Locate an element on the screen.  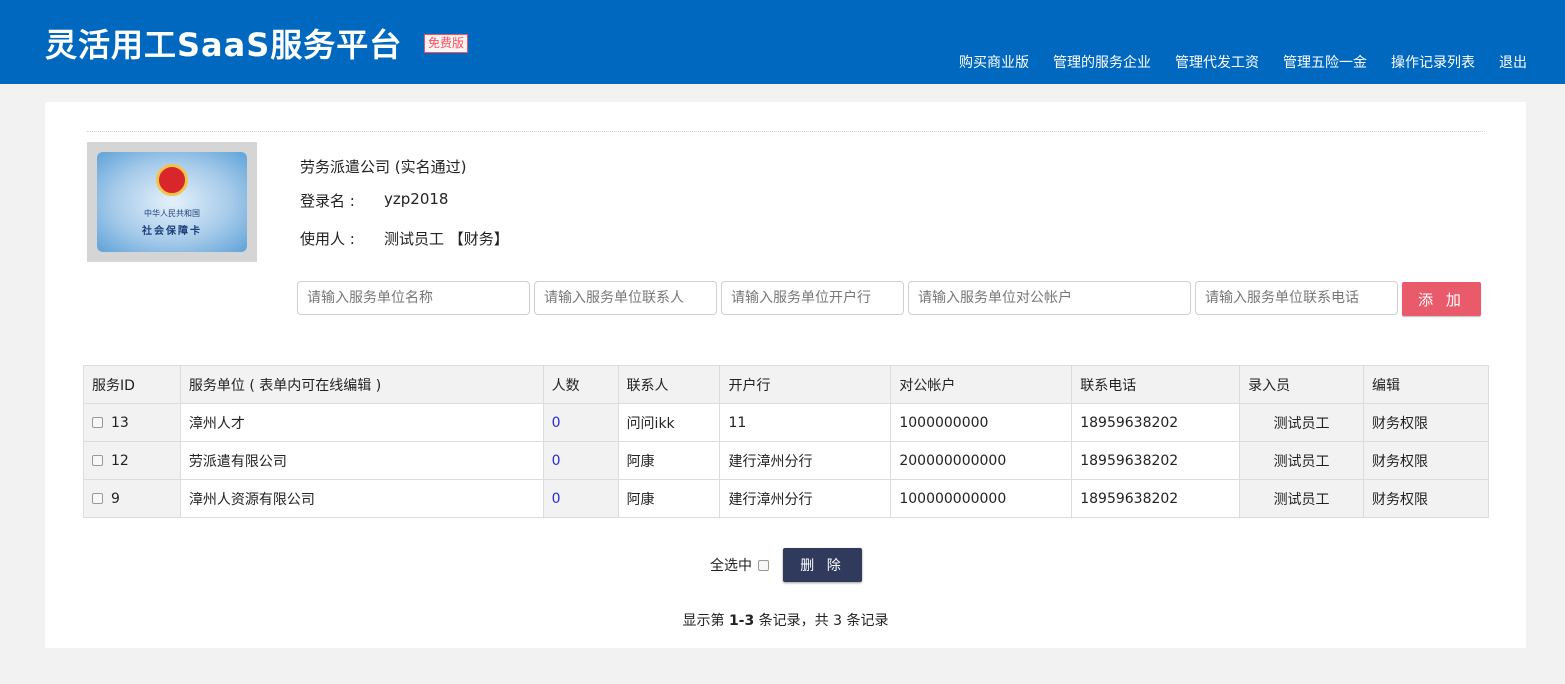
cell-id: 9 is located at coordinates (132, 498).